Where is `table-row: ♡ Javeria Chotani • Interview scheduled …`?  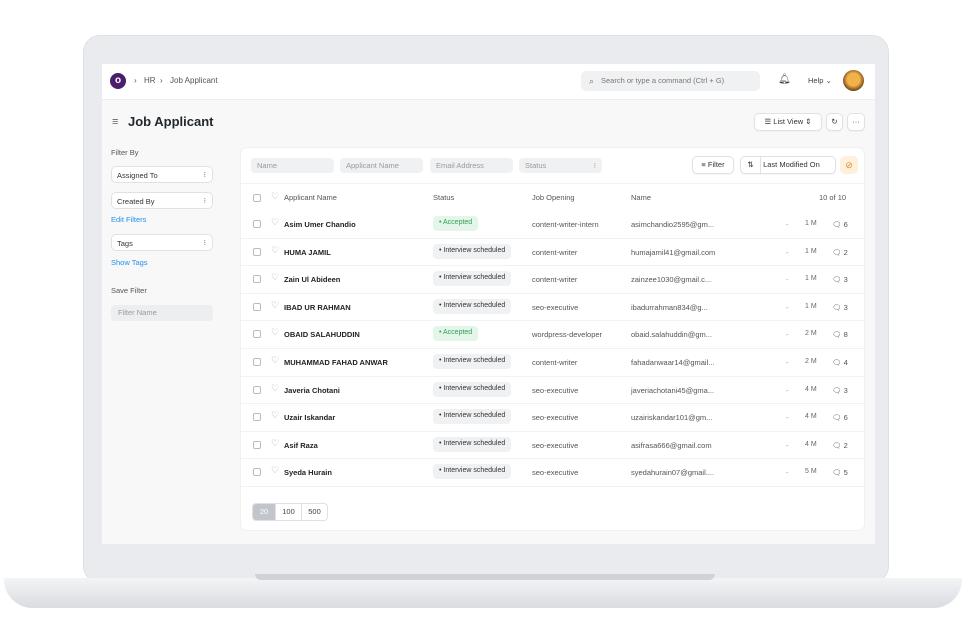 table-row: ♡ Javeria Chotani • Interview scheduled … is located at coordinates (553, 391).